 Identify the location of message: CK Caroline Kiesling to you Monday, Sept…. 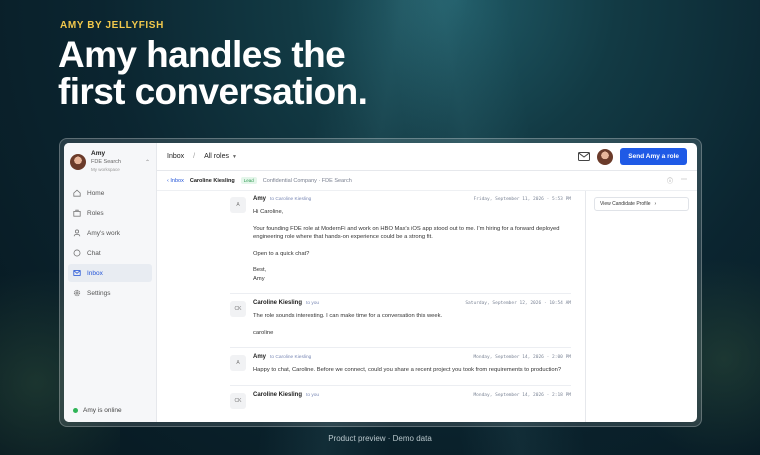
(371, 400).